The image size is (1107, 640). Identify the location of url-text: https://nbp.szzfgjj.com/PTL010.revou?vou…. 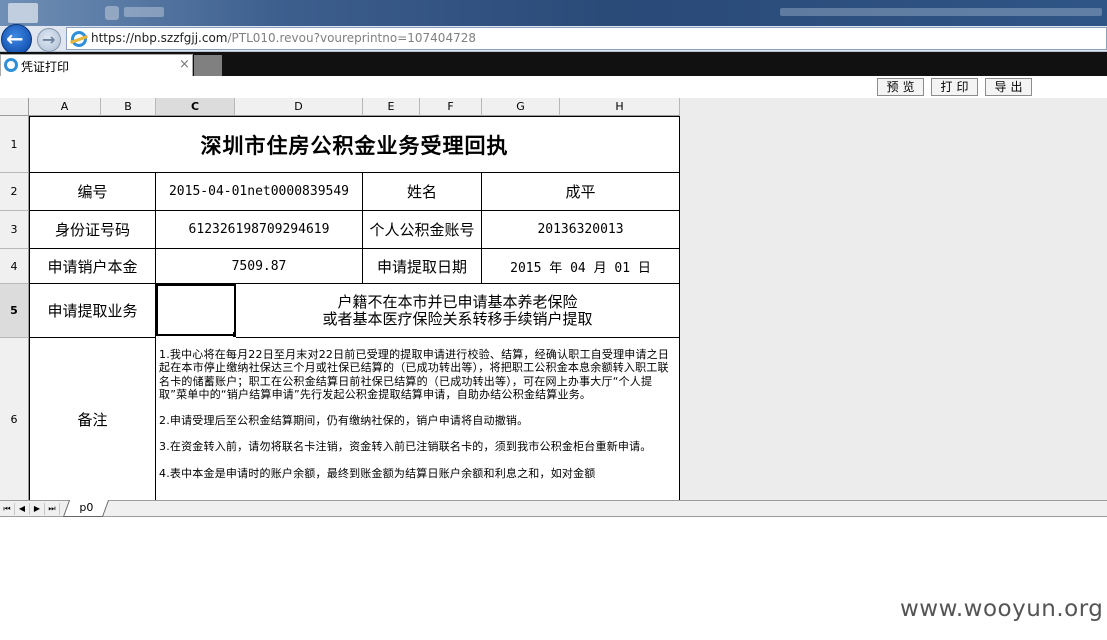
(283, 38).